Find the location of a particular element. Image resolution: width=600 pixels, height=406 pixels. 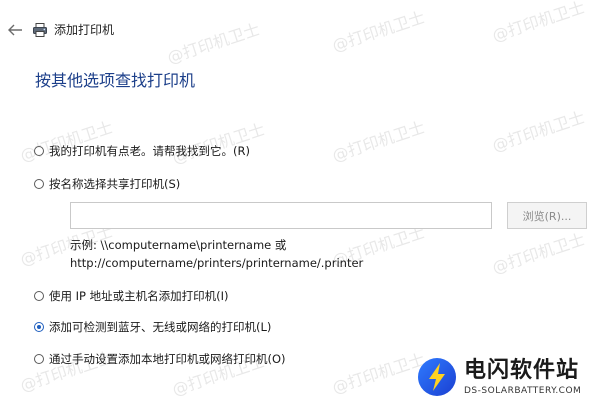

site-logo-url: DS-SOLARBATTERY.COM is located at coordinates (523, 391).